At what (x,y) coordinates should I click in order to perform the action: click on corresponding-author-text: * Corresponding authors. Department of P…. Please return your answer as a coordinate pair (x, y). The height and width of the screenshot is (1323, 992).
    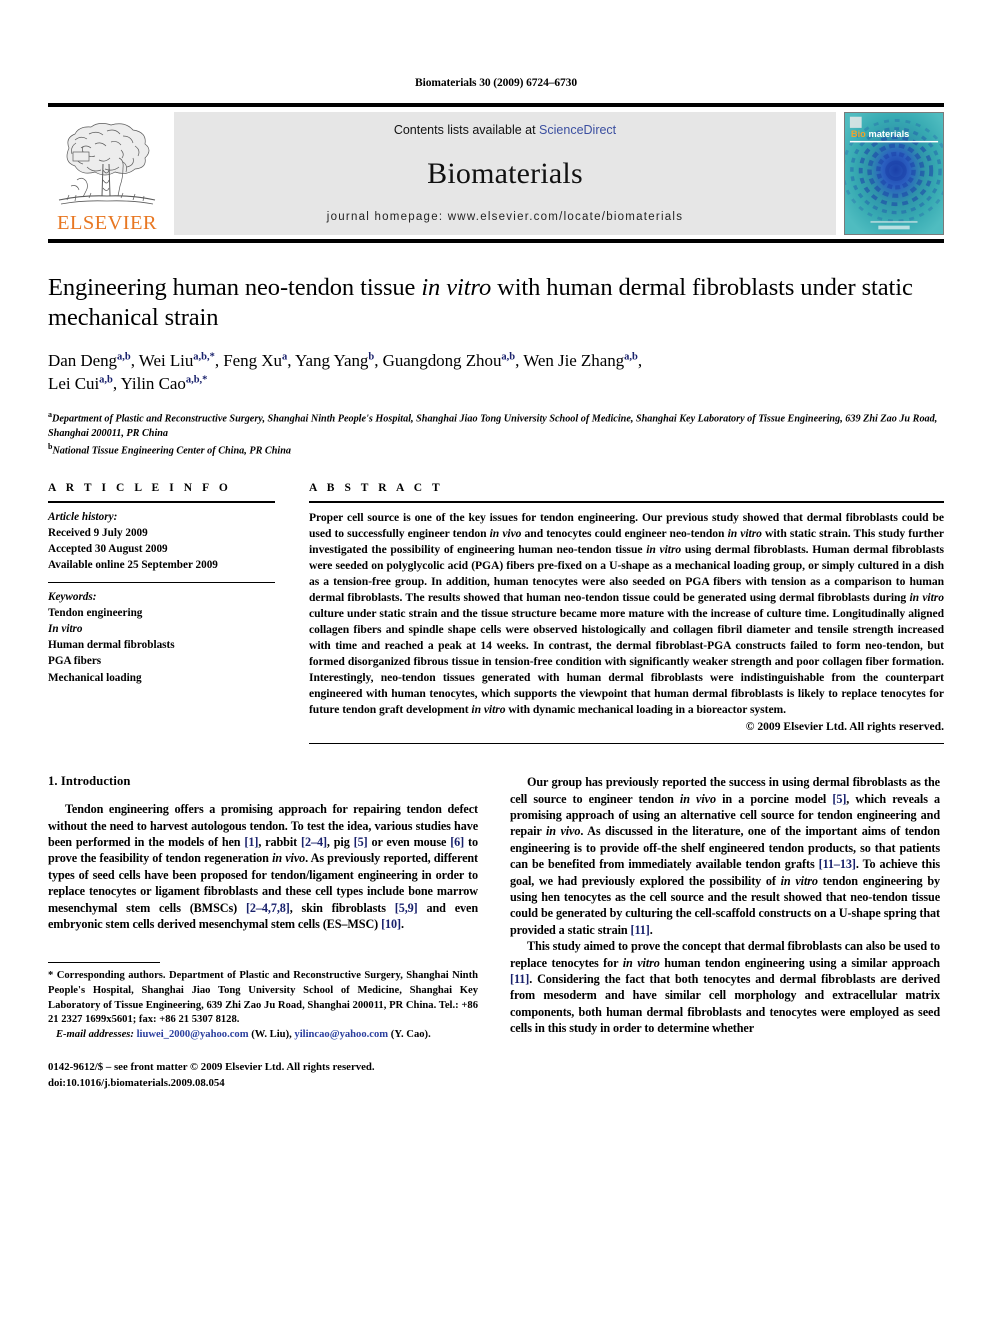
    Looking at the image, I should click on (263, 998).